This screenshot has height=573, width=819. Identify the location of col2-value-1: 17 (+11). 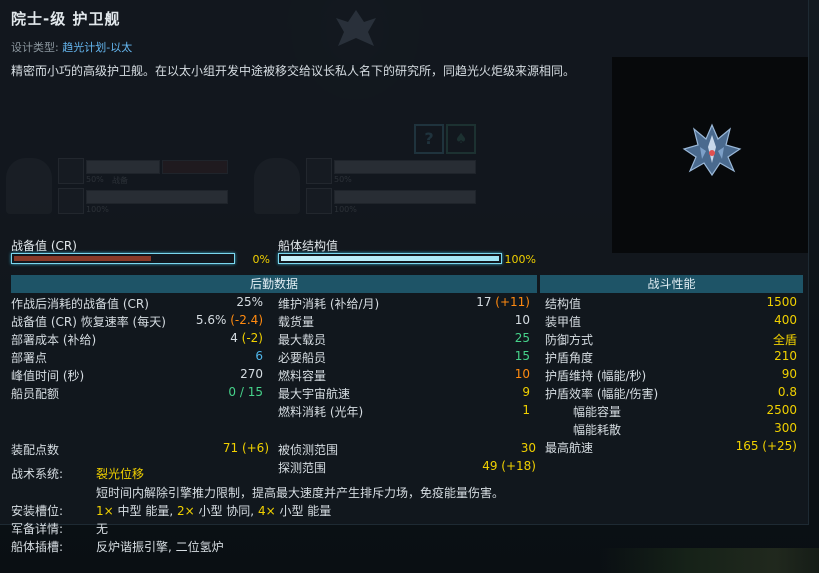
(503, 302).